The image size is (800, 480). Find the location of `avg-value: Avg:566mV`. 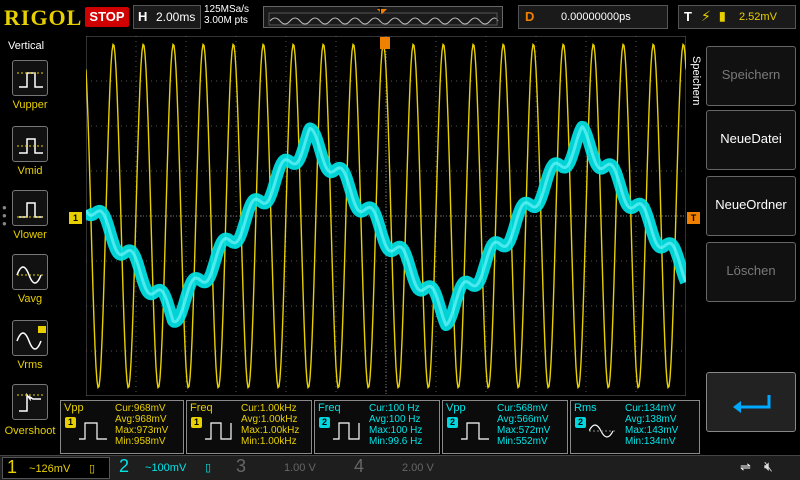

avg-value: Avg:566mV is located at coordinates (523, 419).